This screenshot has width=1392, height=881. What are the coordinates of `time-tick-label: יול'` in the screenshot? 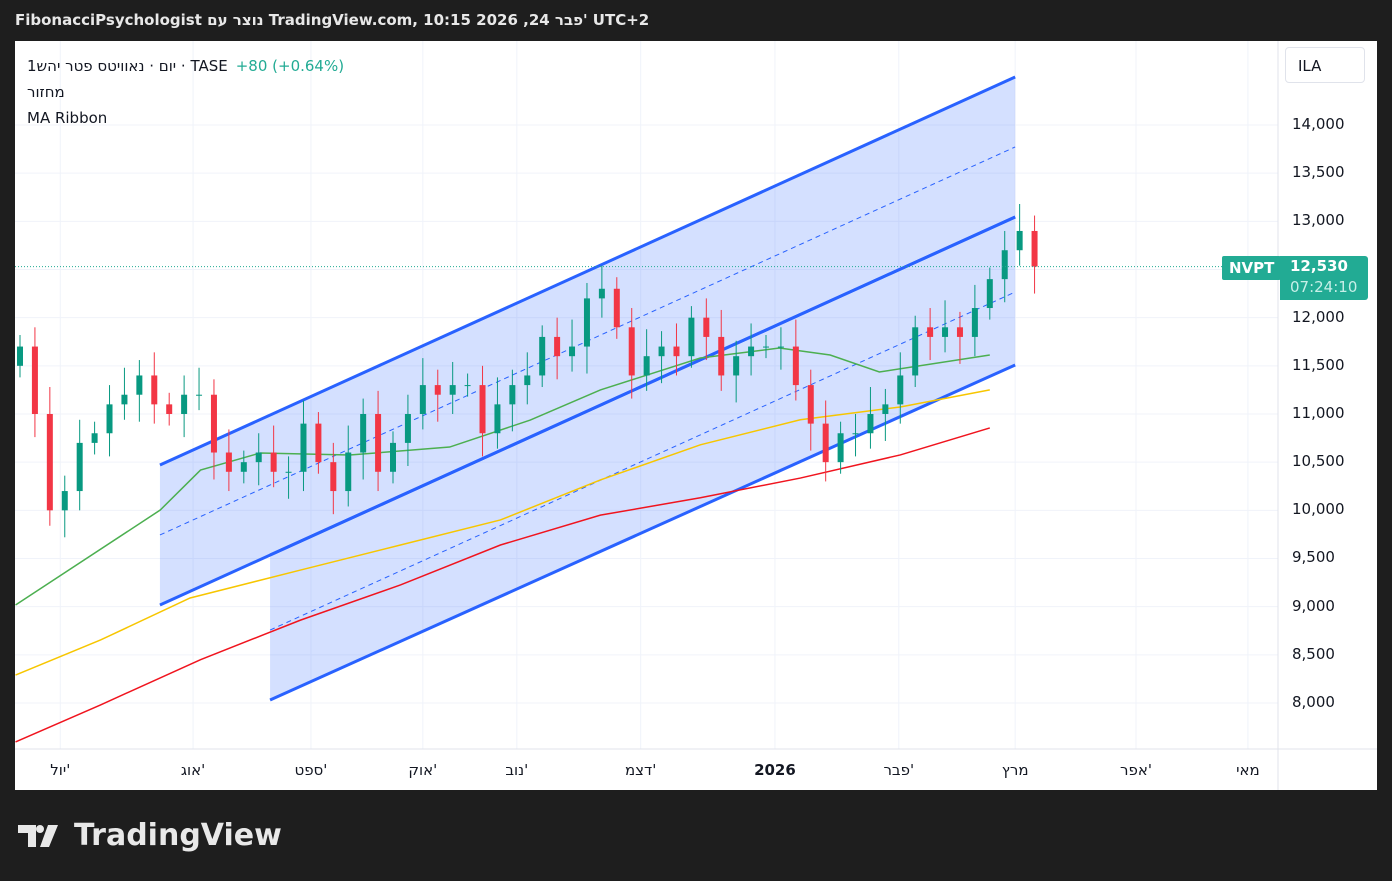 It's located at (60, 770).